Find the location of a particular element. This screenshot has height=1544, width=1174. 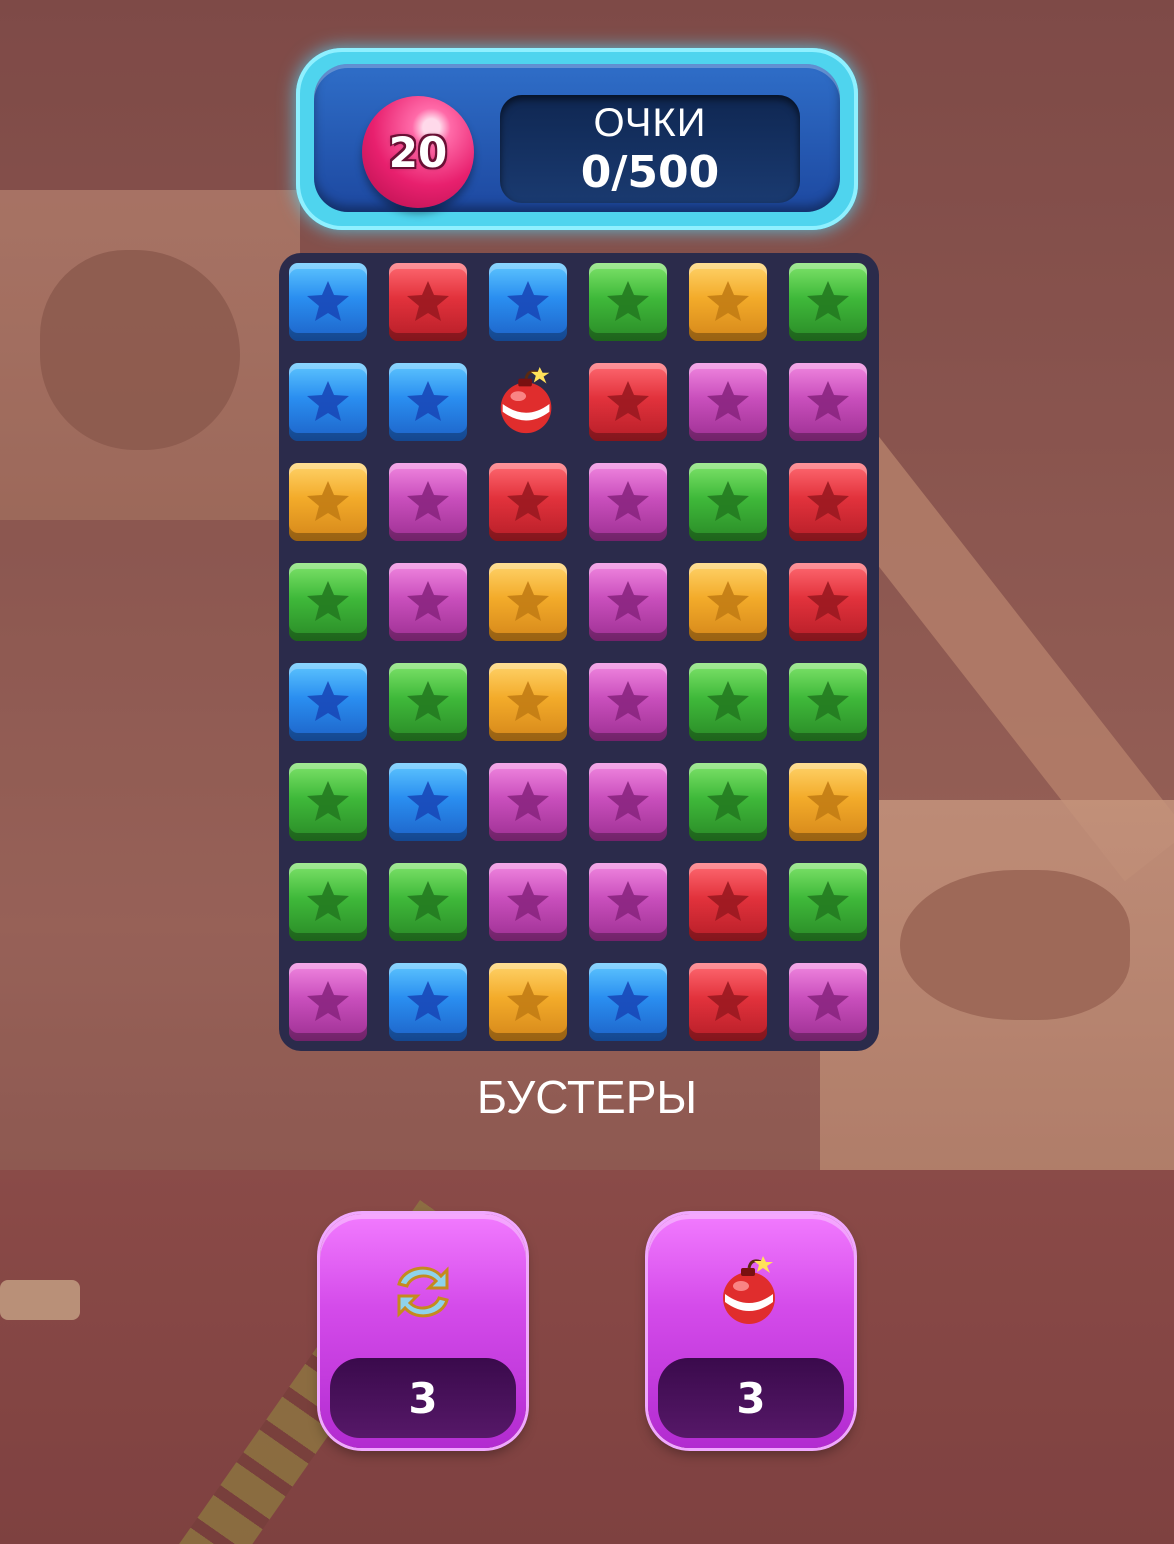

shuffle-booster-count: 3 is located at coordinates (423, 1398).